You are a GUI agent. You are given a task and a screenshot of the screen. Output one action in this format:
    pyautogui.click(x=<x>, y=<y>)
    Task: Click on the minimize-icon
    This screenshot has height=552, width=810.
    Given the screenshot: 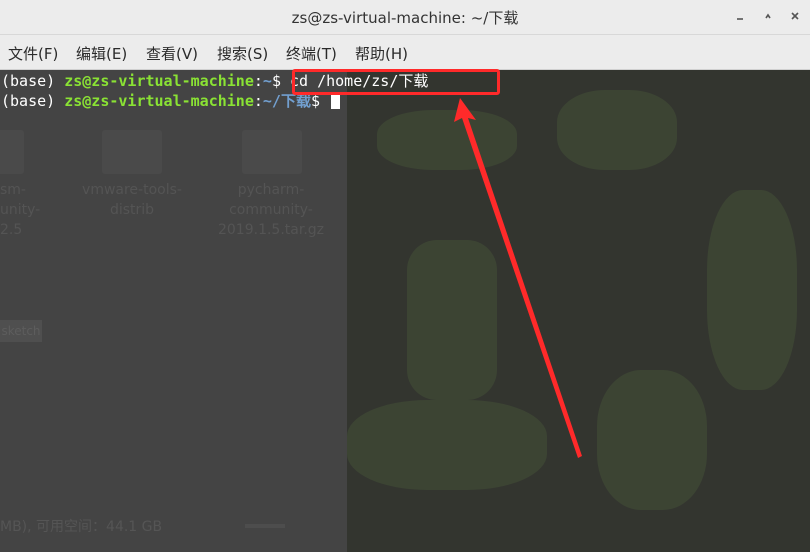 What is the action you would take?
    pyautogui.click(x=740, y=16)
    